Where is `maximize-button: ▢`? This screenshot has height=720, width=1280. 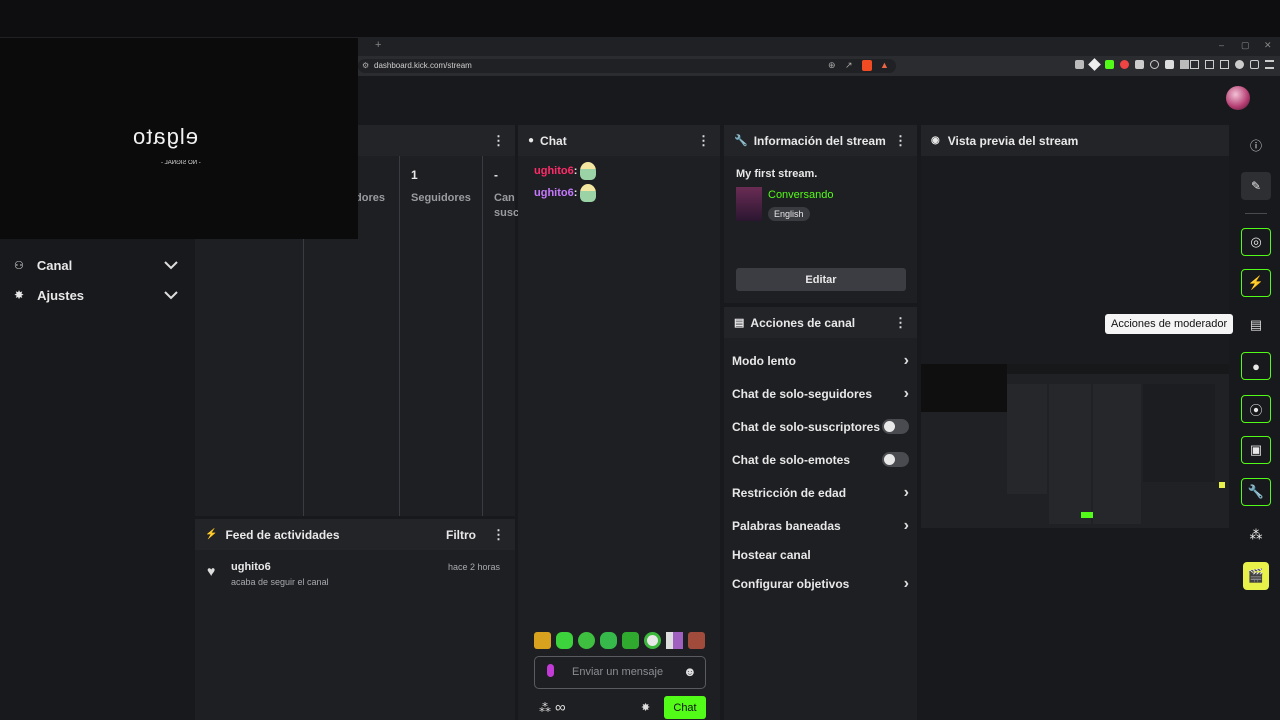 maximize-button: ▢ is located at coordinates (1245, 45).